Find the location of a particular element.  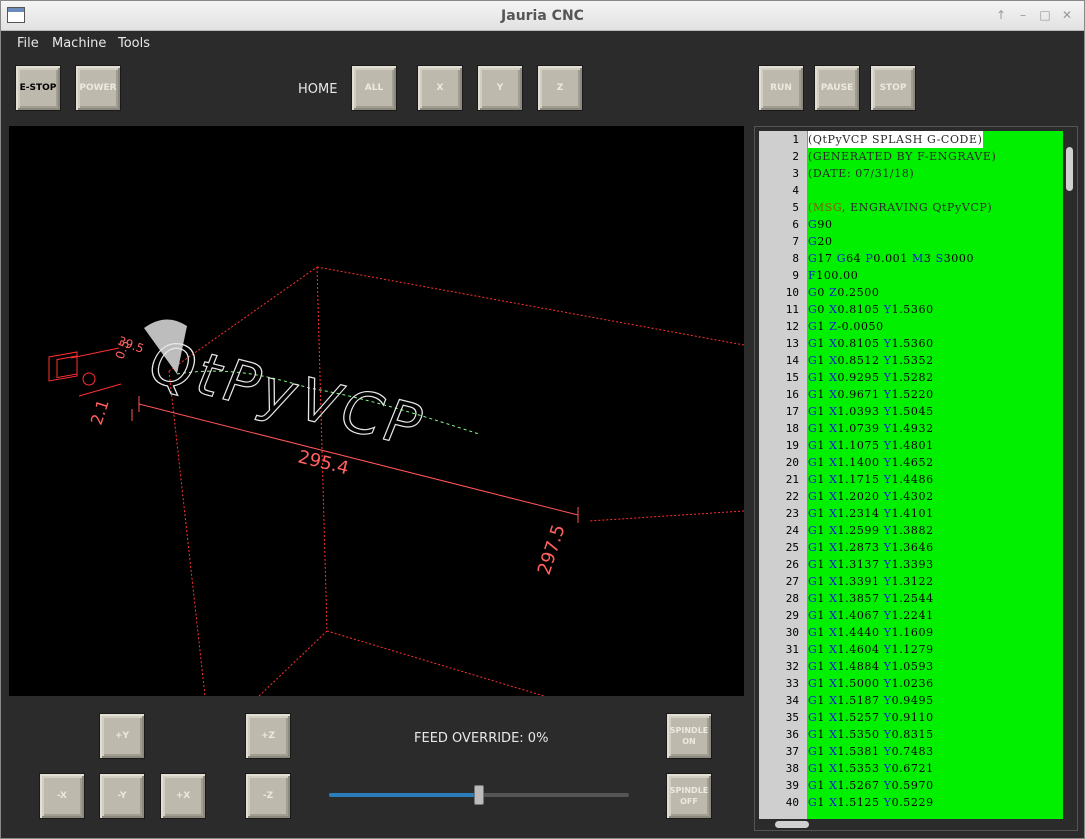

depth-dimension: 297.5 is located at coordinates (552, 549).